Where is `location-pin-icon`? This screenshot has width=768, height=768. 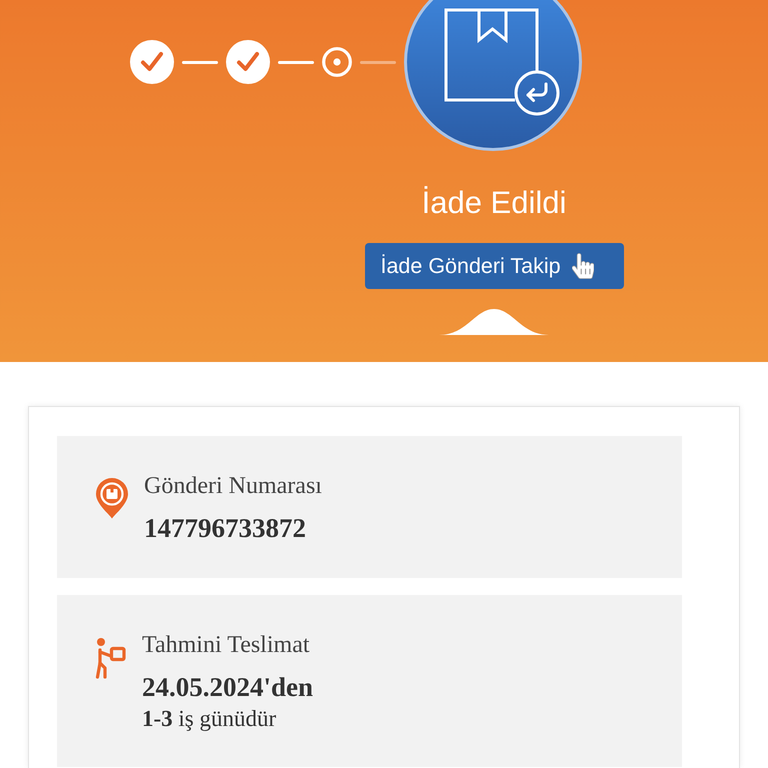
location-pin-icon is located at coordinates (112, 498).